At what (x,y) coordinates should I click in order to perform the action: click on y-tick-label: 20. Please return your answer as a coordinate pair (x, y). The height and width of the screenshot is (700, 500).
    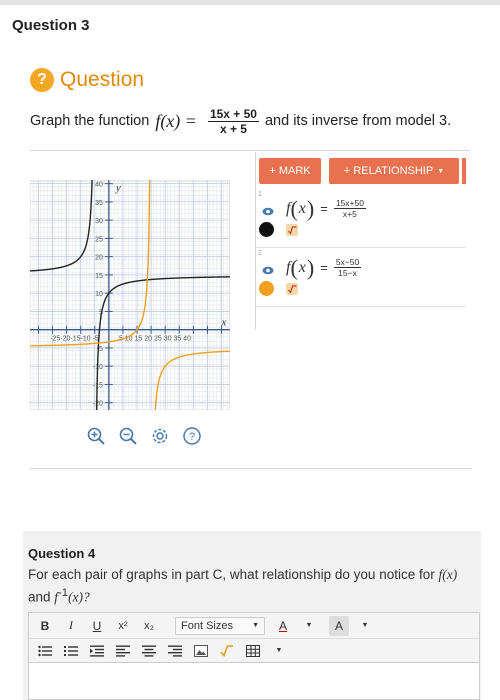
    Looking at the image, I should click on (99, 258).